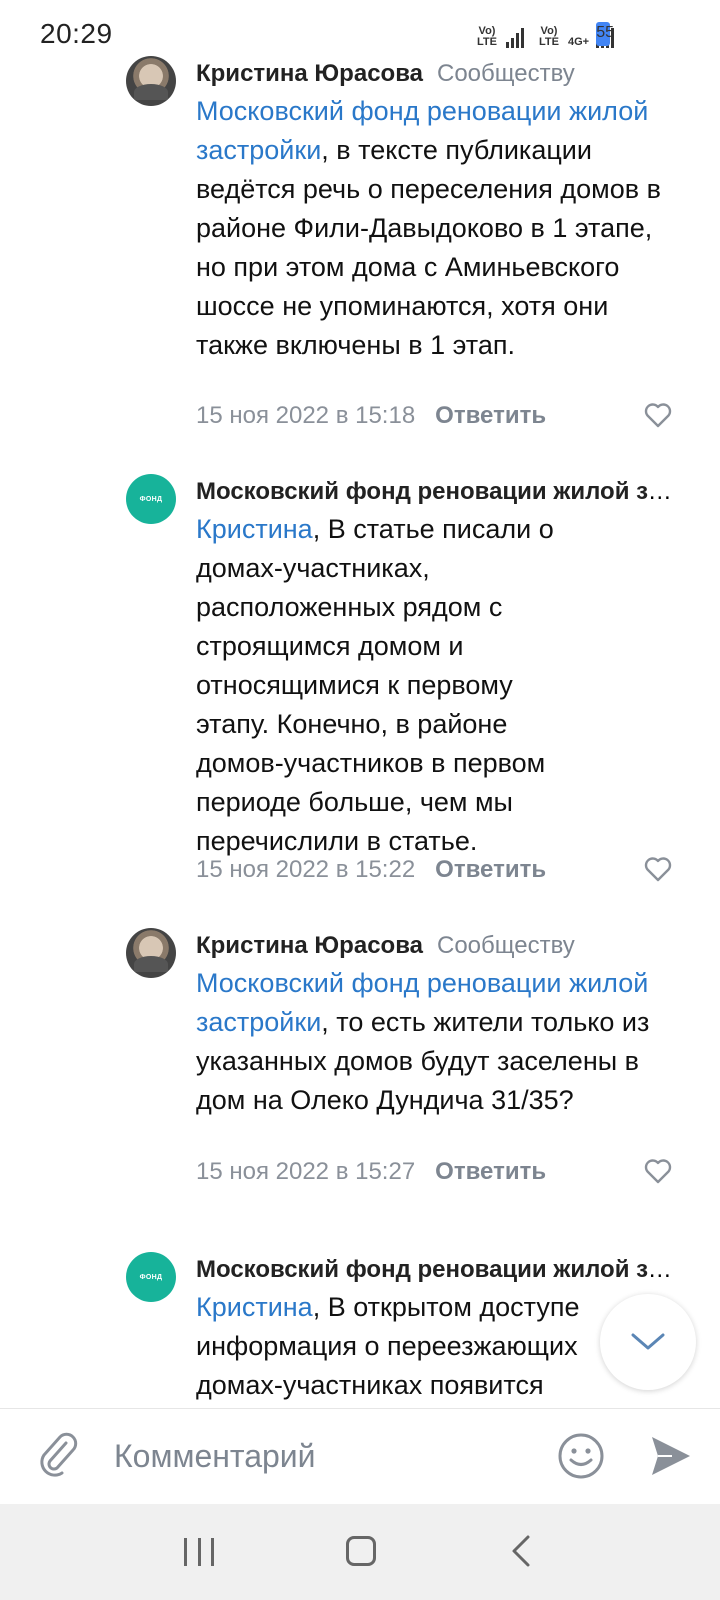 Image resolution: width=720 pixels, height=1600 pixels. Describe the element at coordinates (581, 1456) in the screenshot. I see `smiley-icon` at that location.